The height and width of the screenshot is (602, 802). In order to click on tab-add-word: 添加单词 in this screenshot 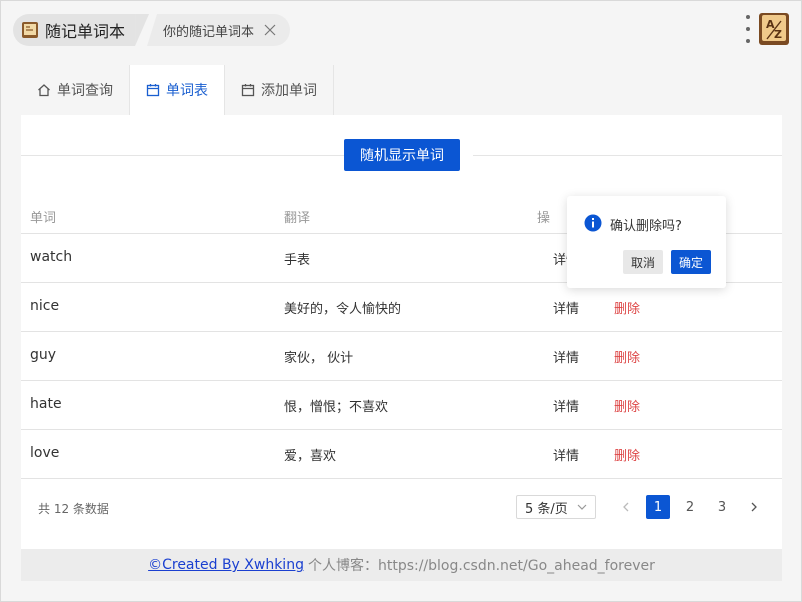, I will do `click(279, 90)`.